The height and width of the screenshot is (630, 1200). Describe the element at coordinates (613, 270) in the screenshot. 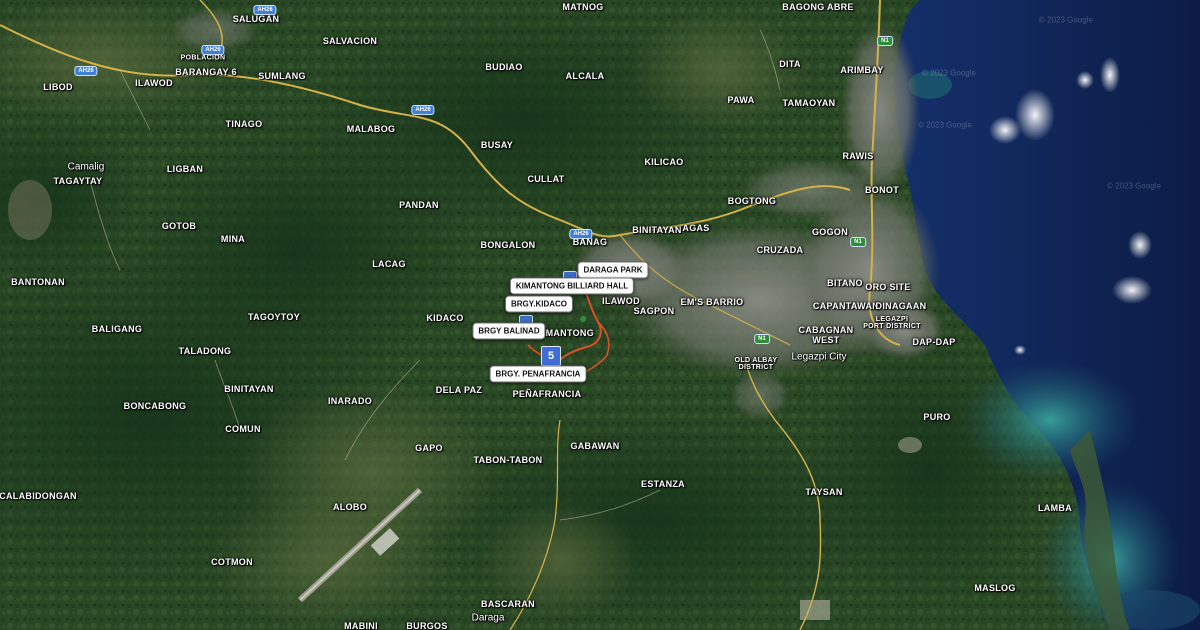

I see `marker-daraga-park: DARAGA PARK` at that location.